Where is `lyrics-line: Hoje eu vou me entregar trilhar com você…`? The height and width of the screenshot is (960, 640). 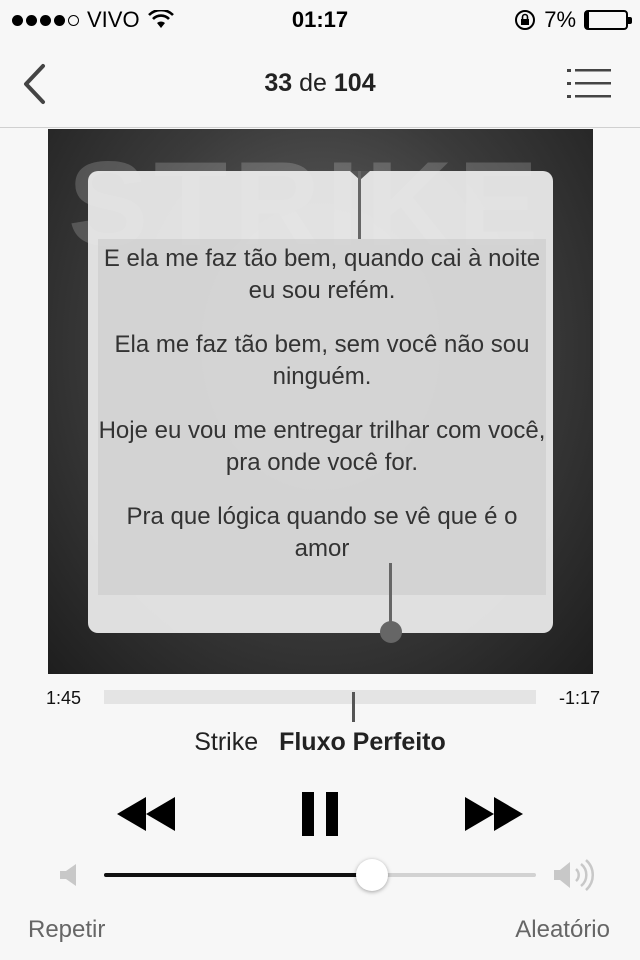 lyrics-line: Hoje eu vou me entregar trilhar com você… is located at coordinates (322, 446).